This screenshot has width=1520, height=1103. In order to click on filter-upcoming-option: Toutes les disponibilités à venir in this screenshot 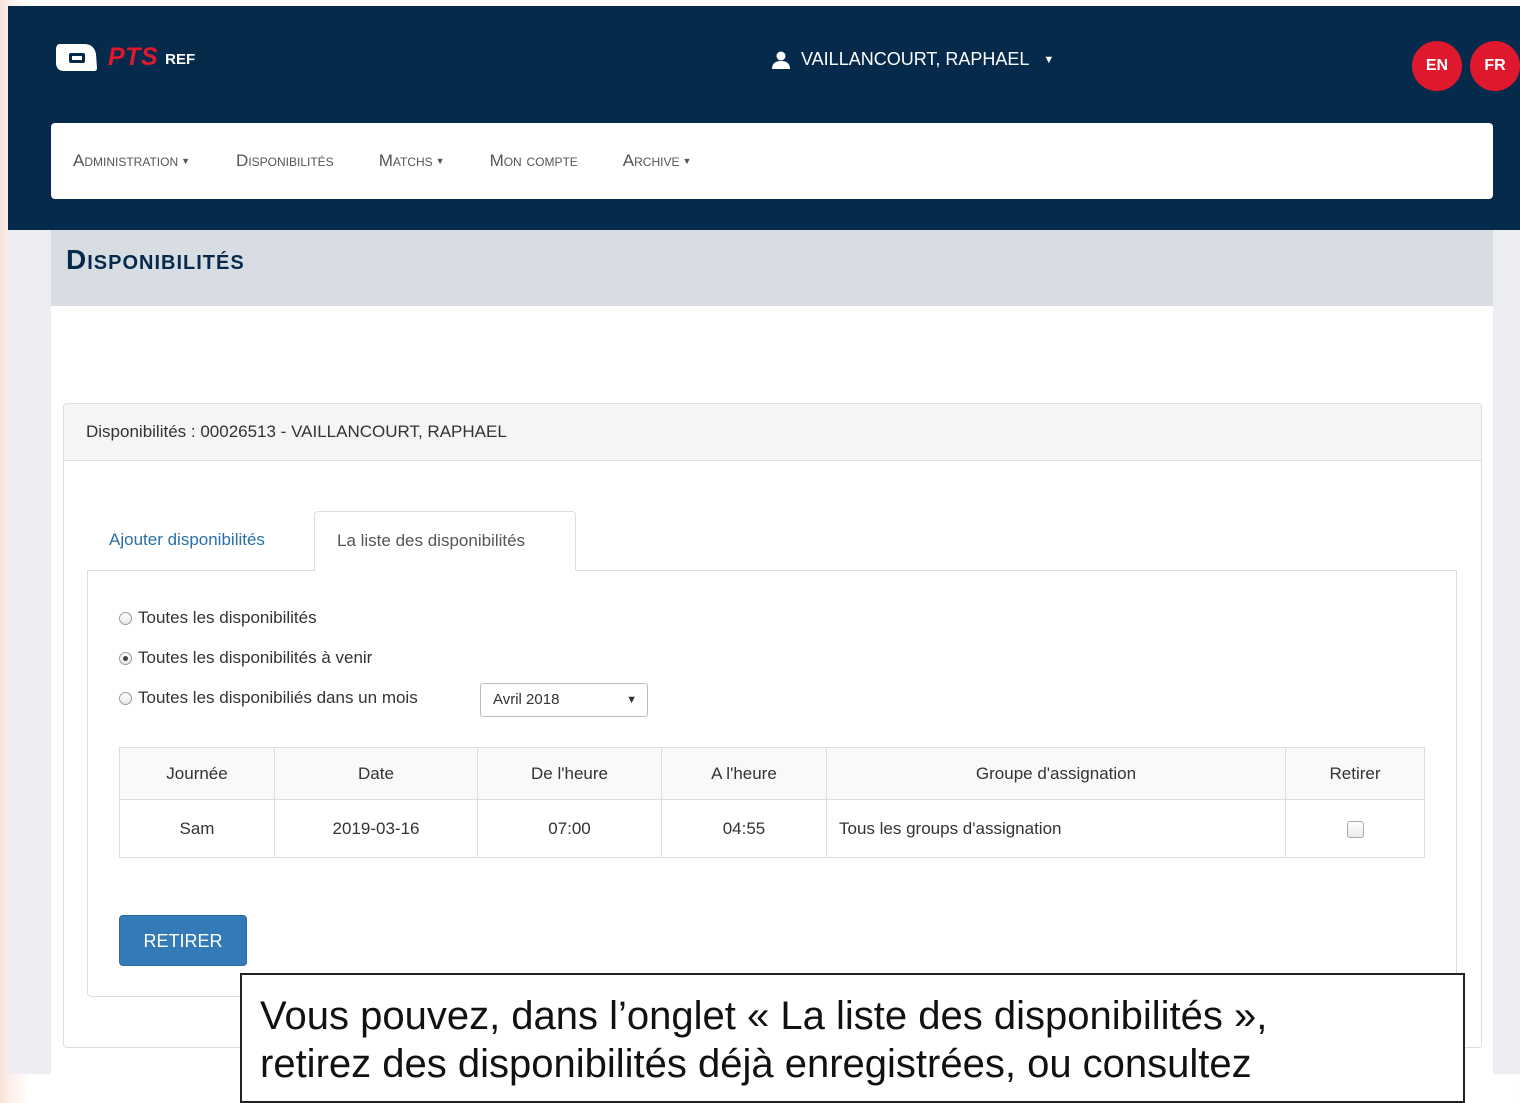, I will do `click(245, 658)`.